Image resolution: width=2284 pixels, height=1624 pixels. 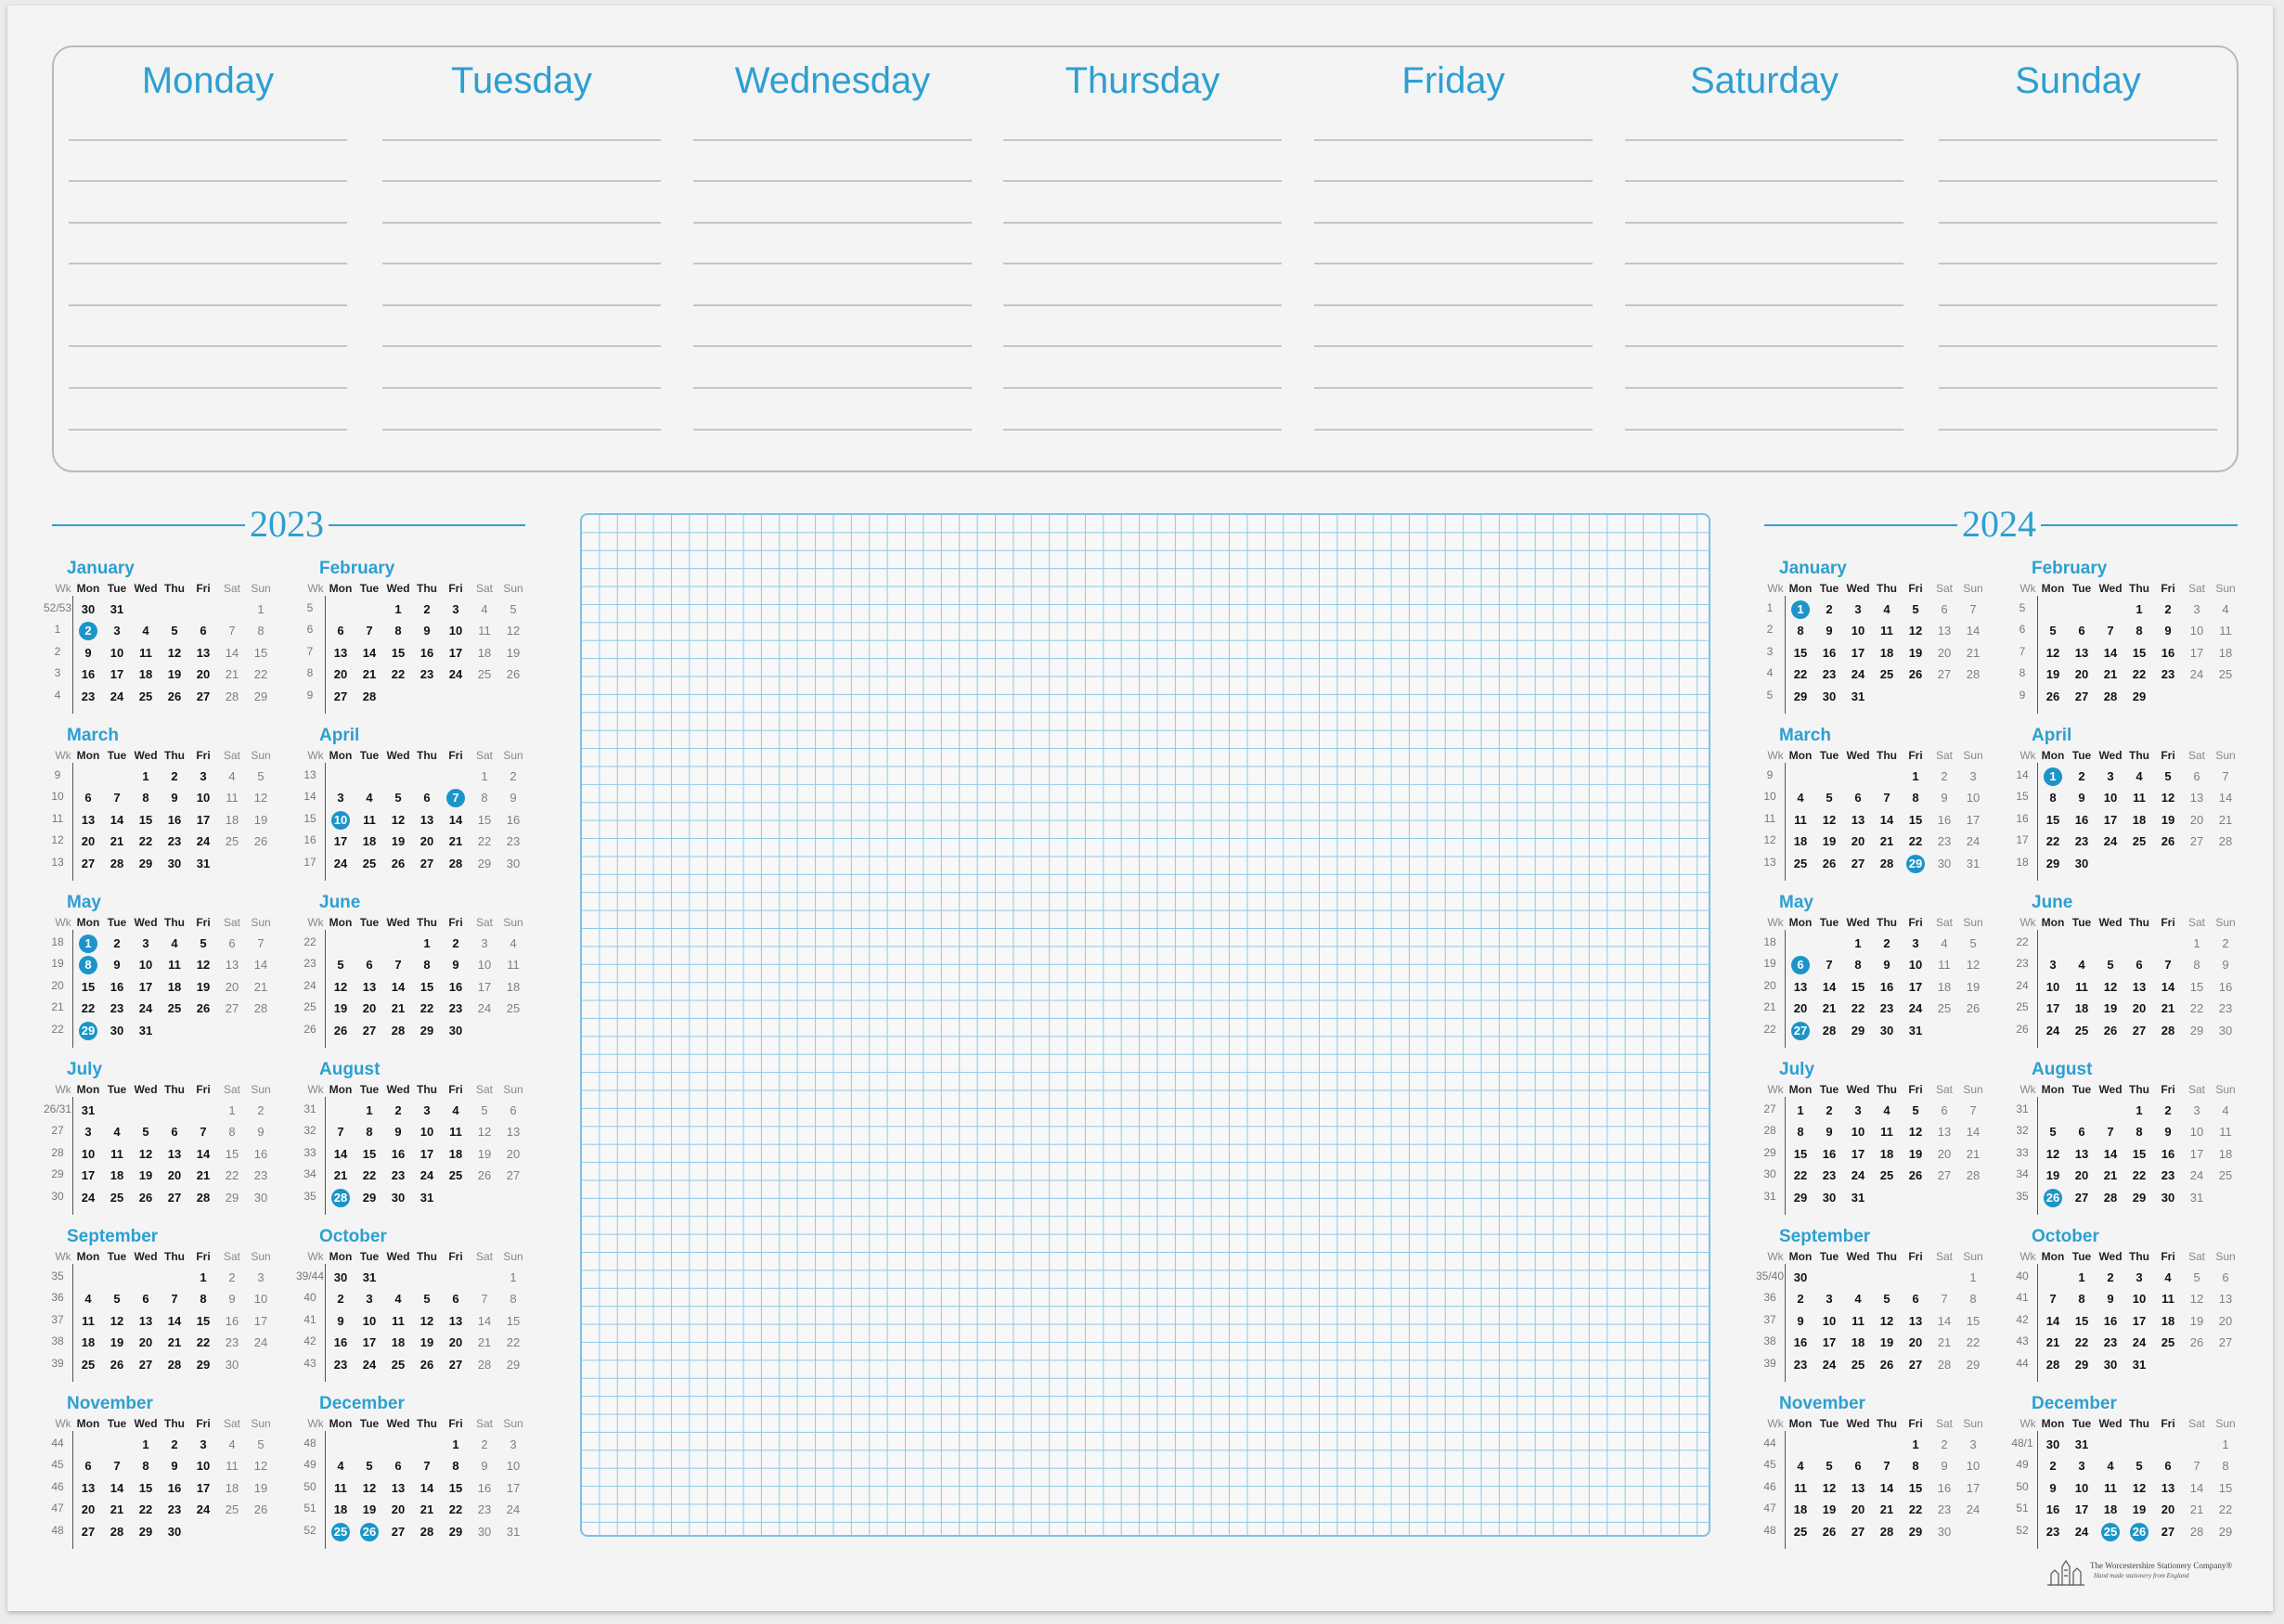 I want to click on week-number: 17, so click(x=310, y=862).